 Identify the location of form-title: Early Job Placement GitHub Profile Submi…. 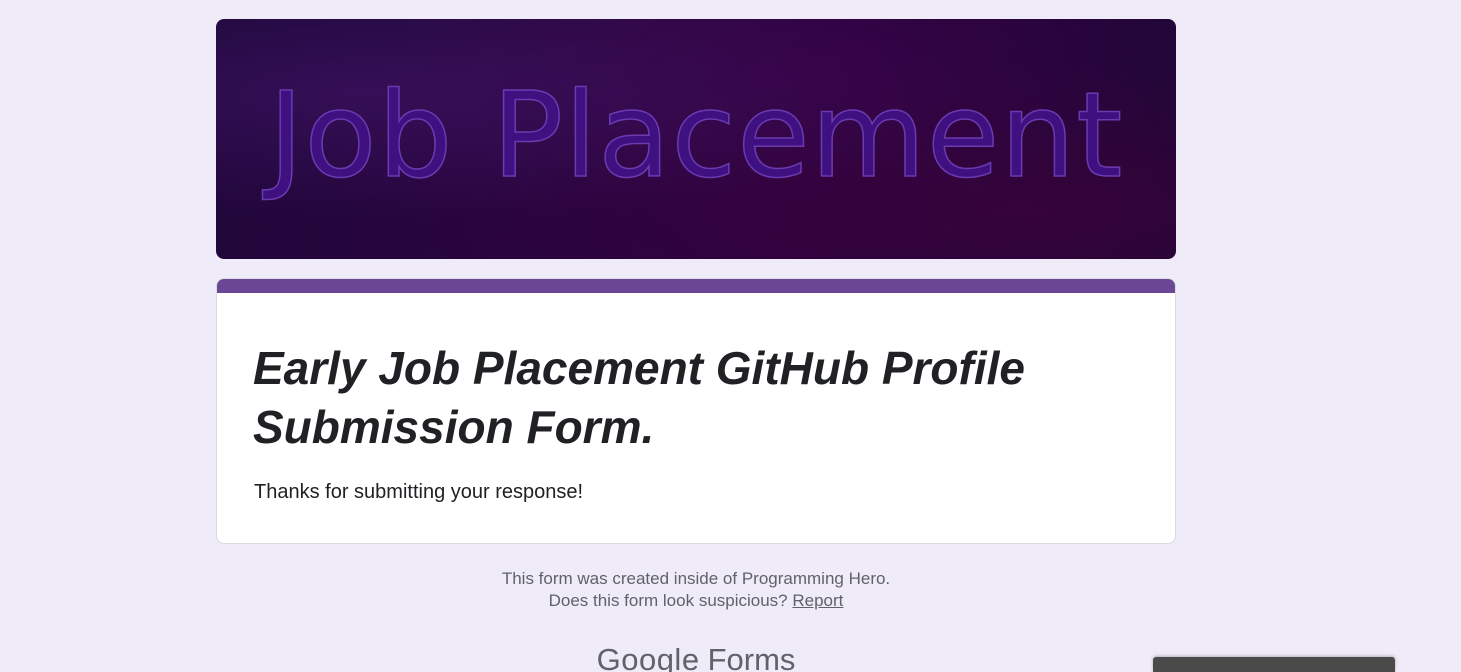
(639, 397).